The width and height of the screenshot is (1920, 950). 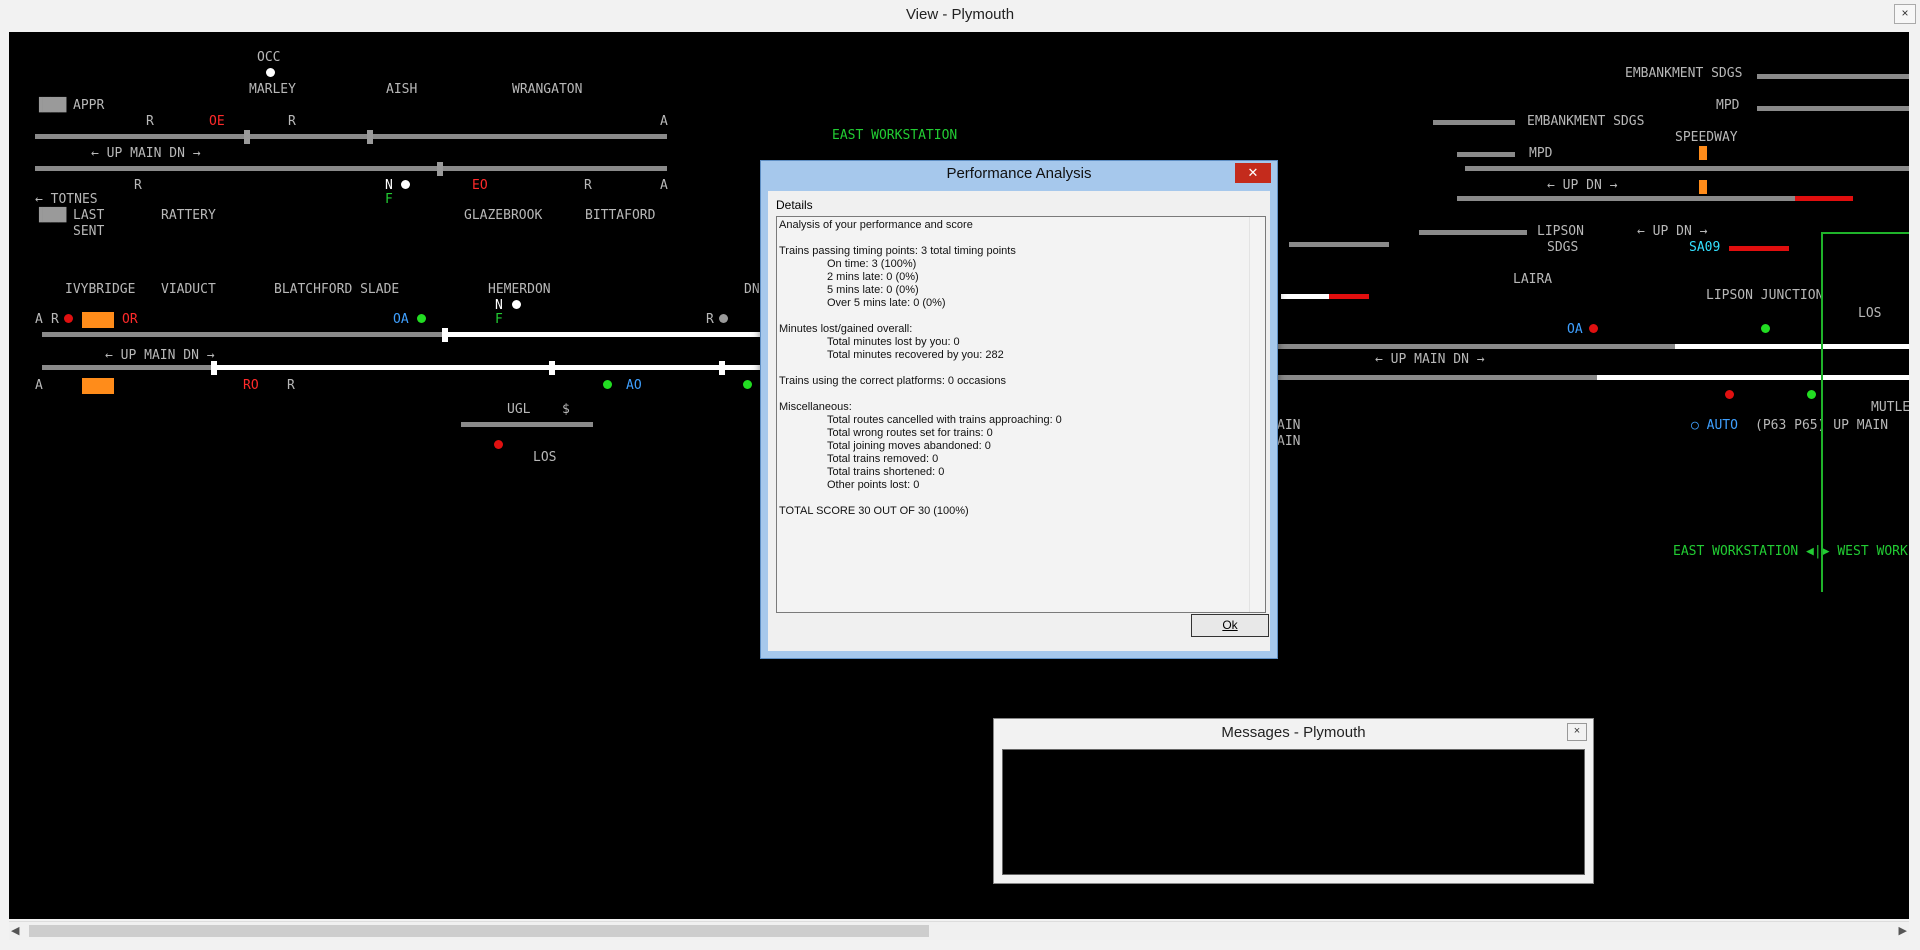 What do you see at coordinates (1305, 296) in the screenshot?
I see `track-routed` at bounding box center [1305, 296].